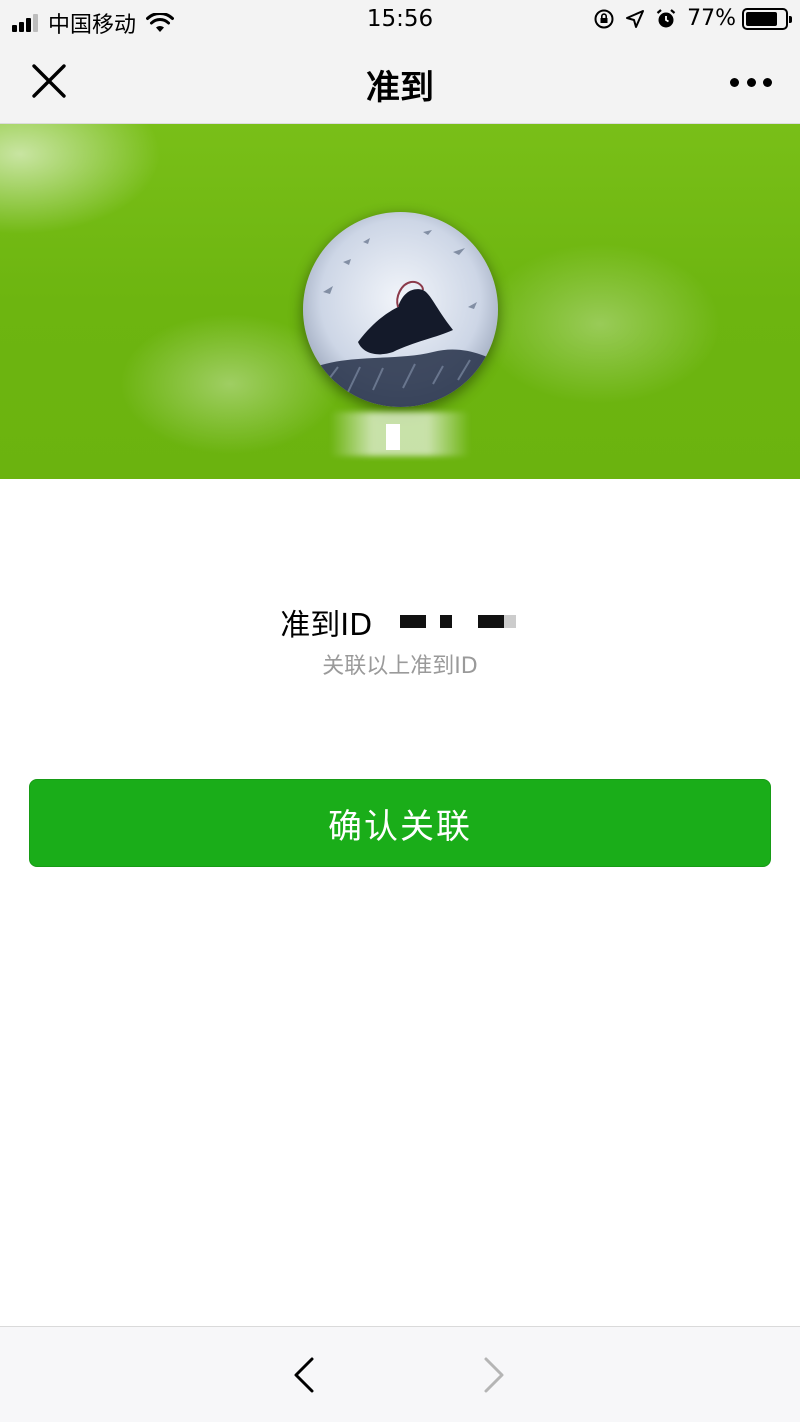  Describe the element at coordinates (326, 625) in the screenshot. I see `id-label: 准到ID` at that location.